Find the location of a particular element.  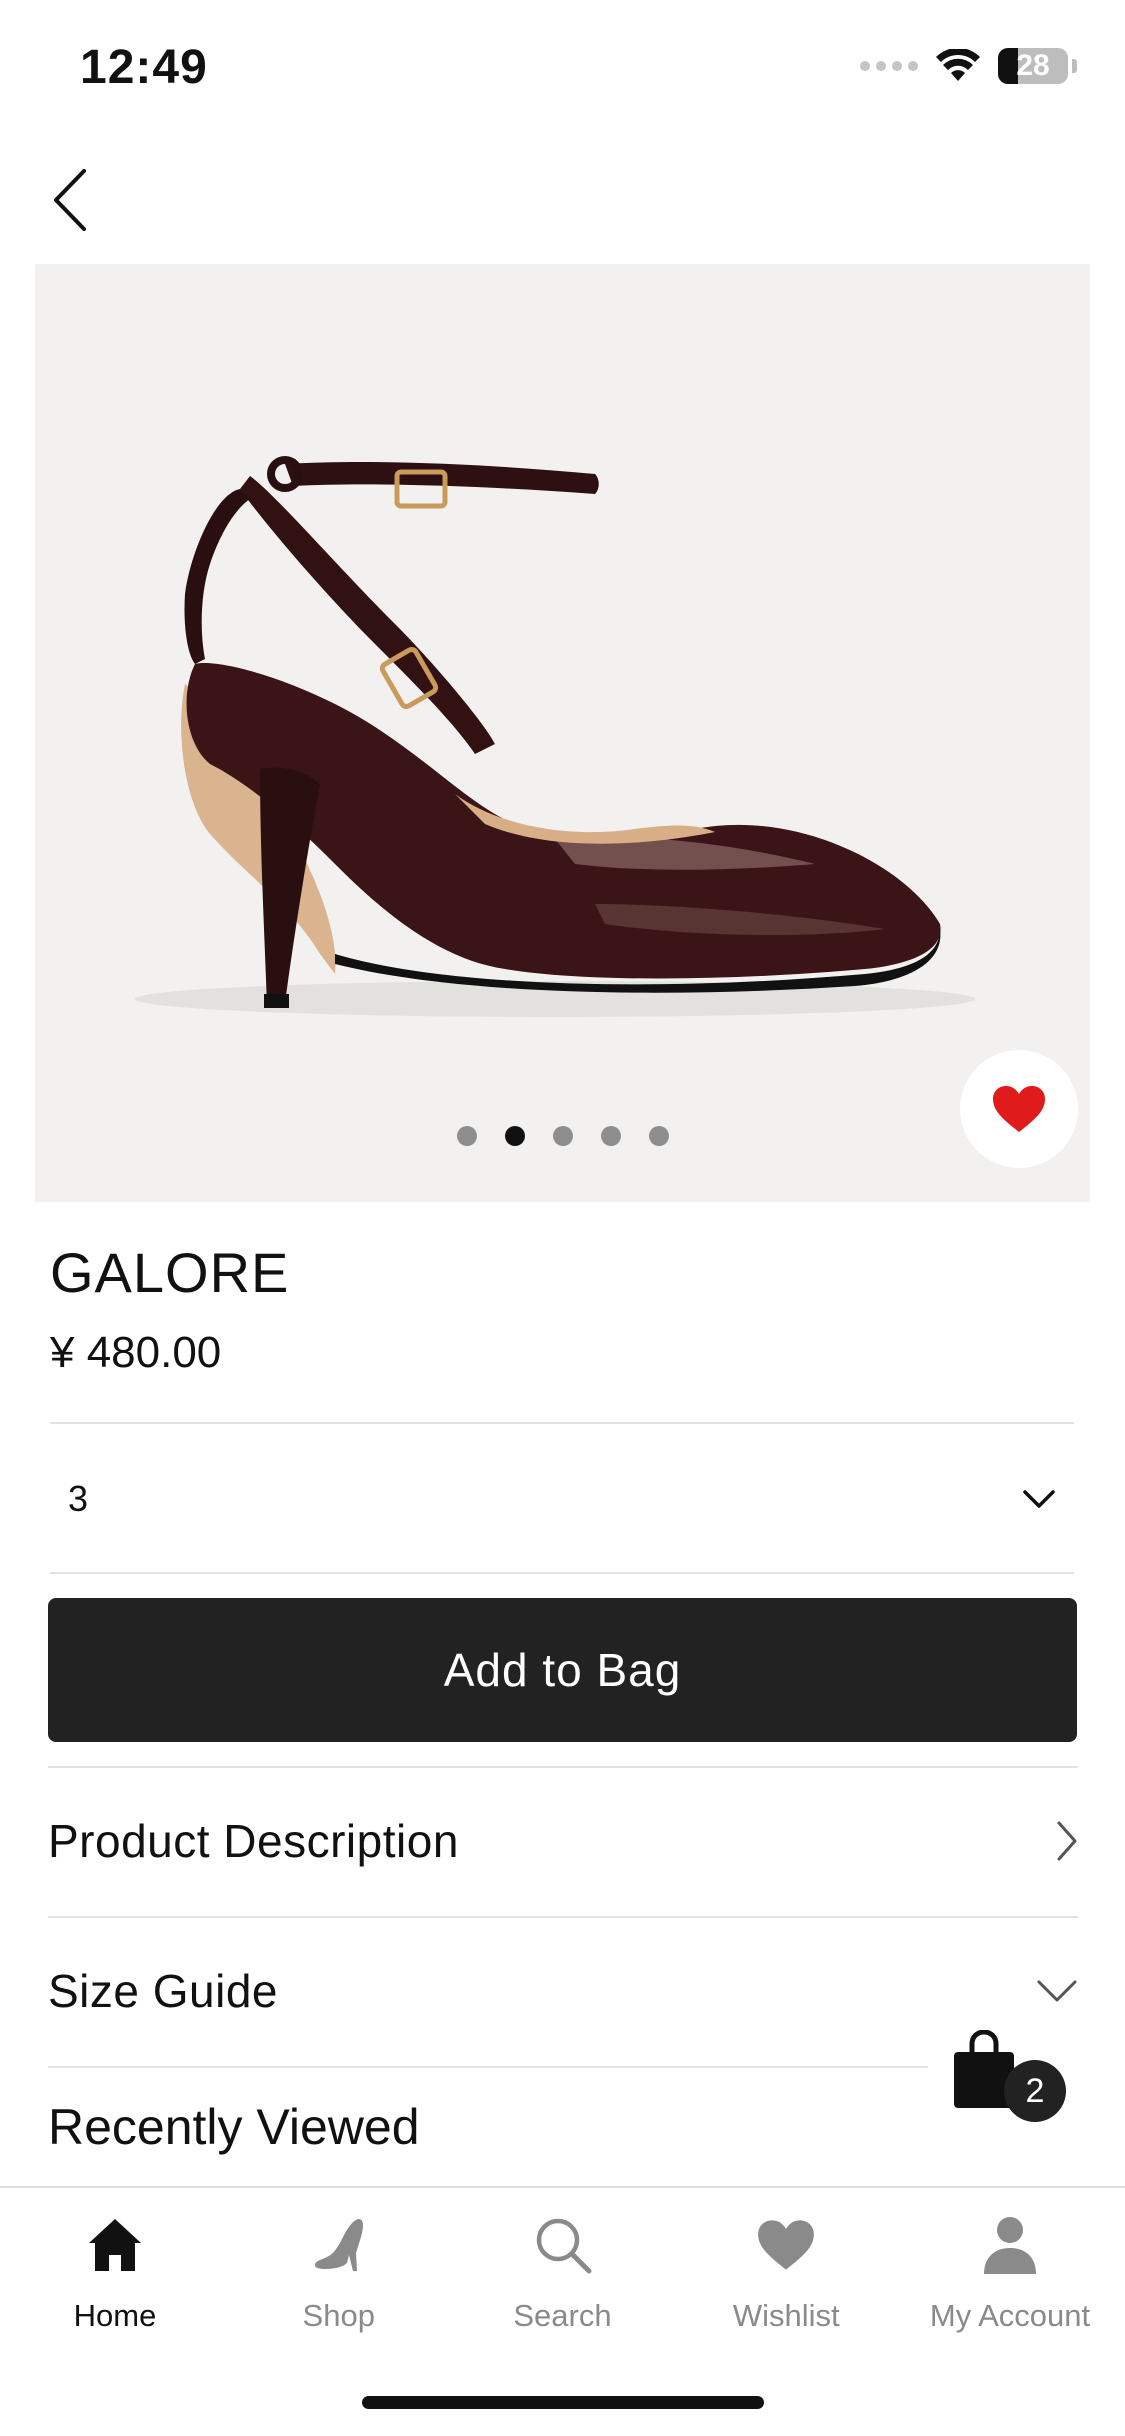

size-select-dropdown: 3 is located at coordinates (562, 1499).